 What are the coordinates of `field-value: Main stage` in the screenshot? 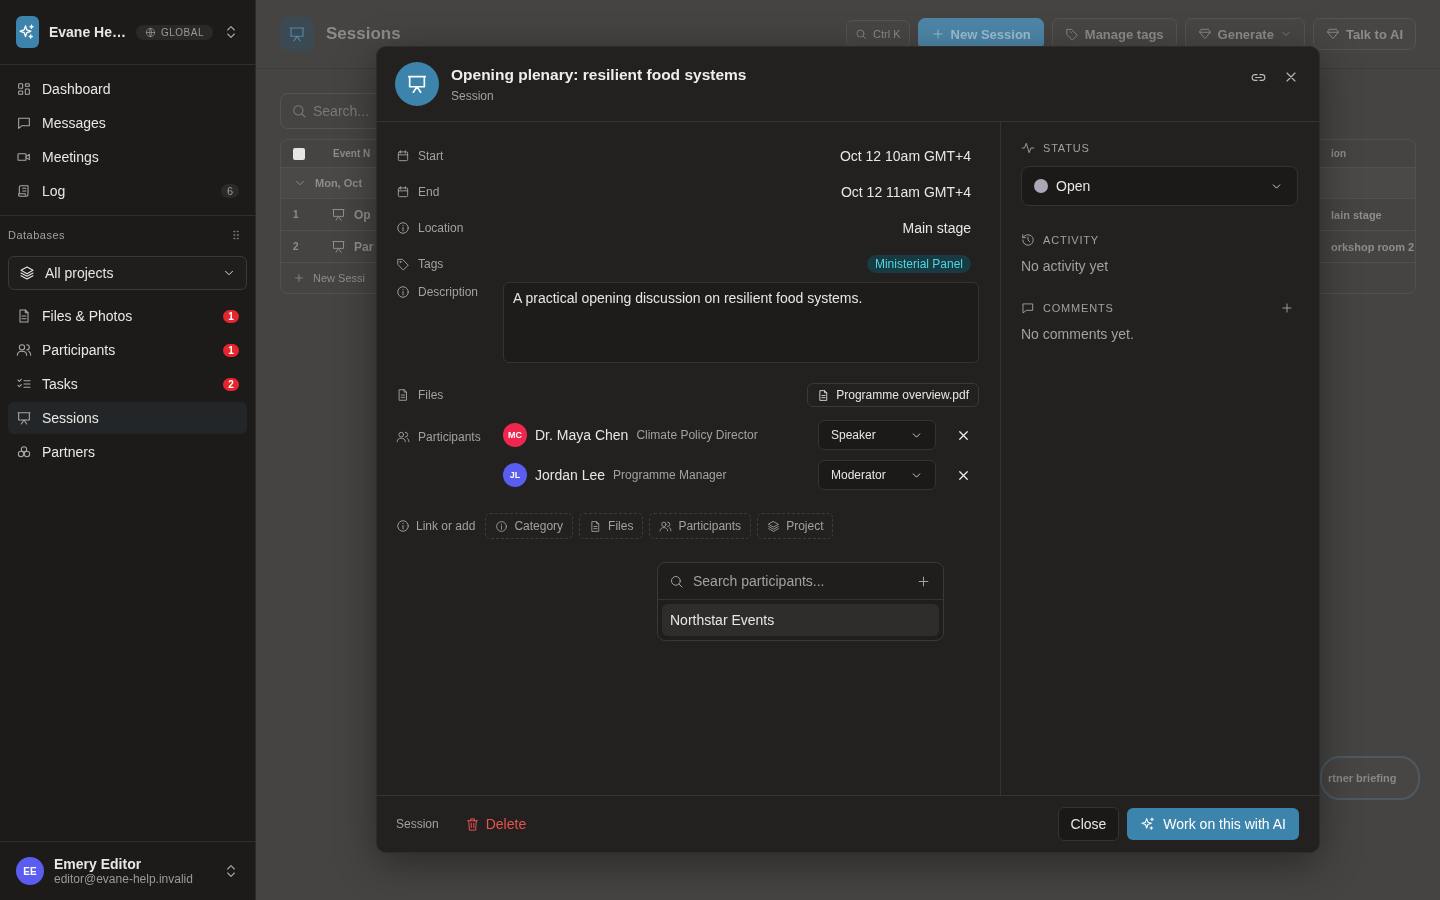 It's located at (940, 228).